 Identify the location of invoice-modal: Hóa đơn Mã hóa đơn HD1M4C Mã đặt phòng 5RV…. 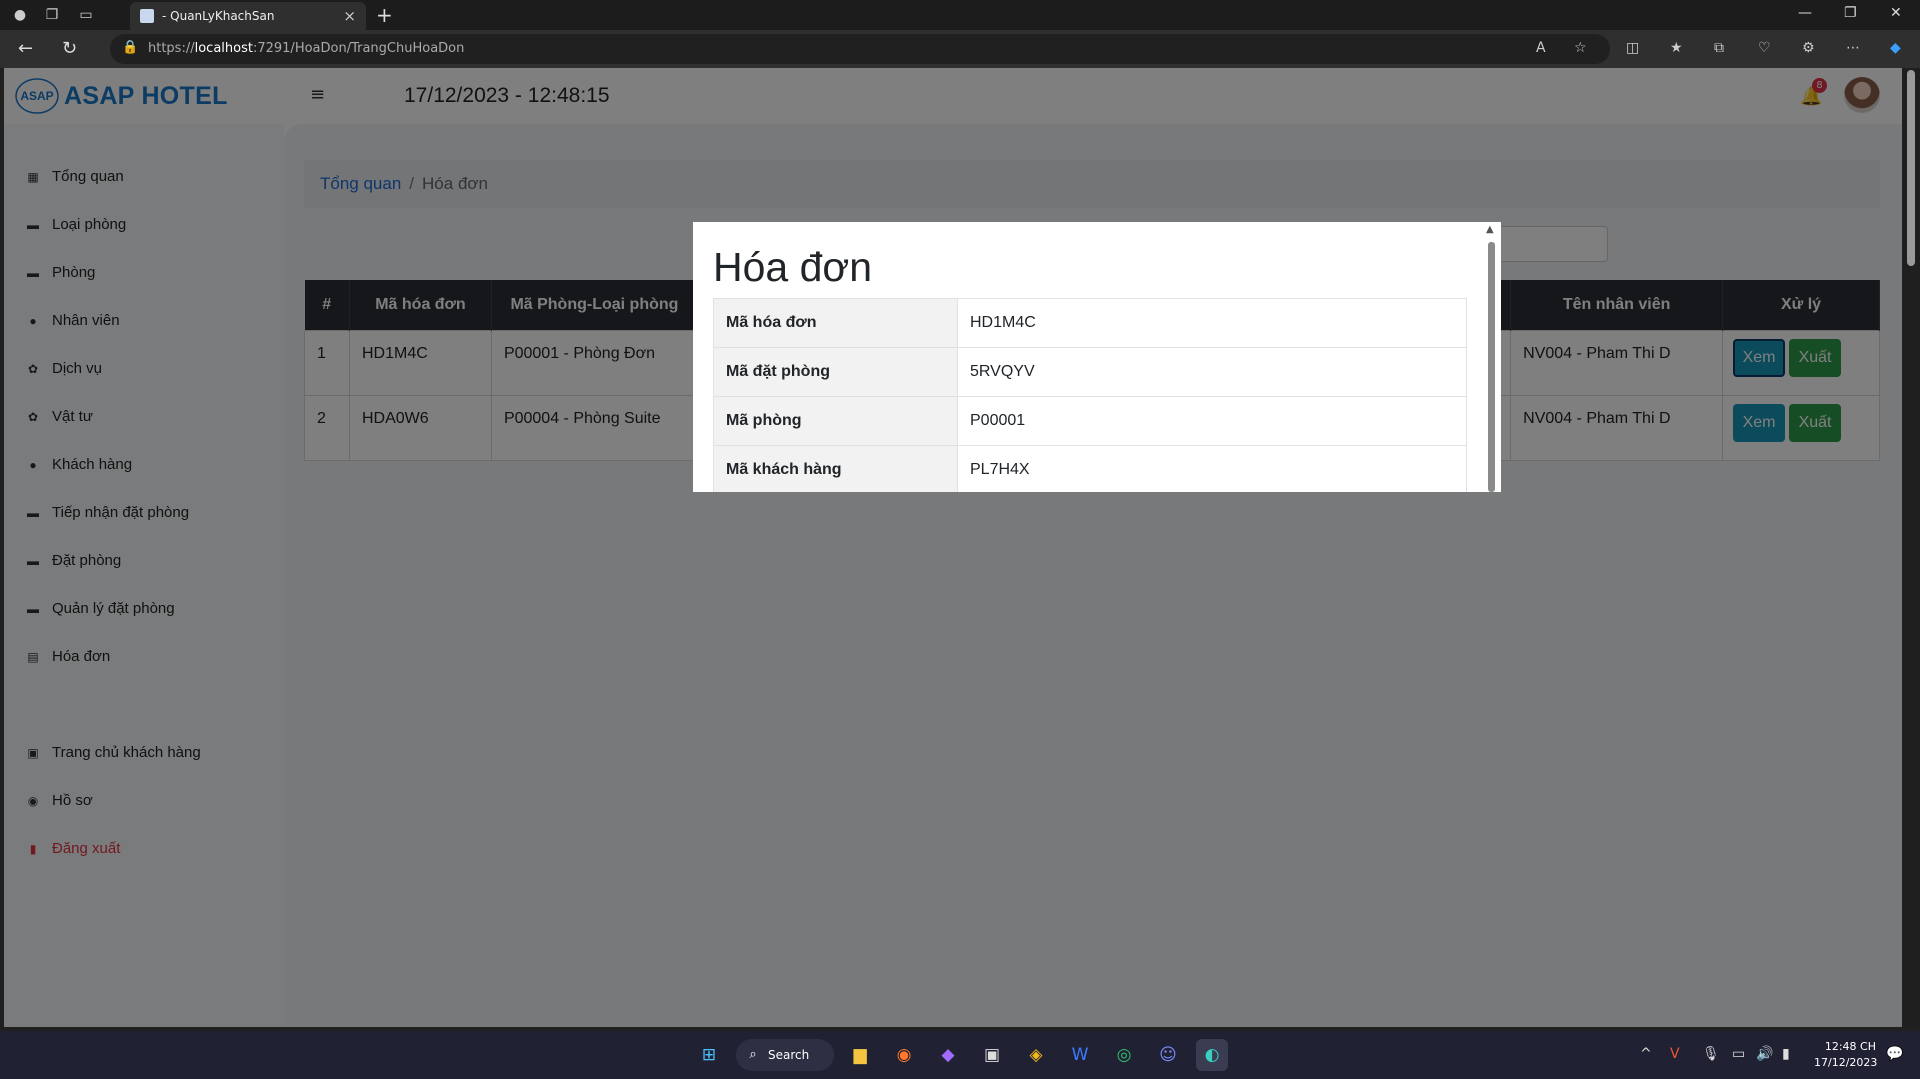
(1097, 357).